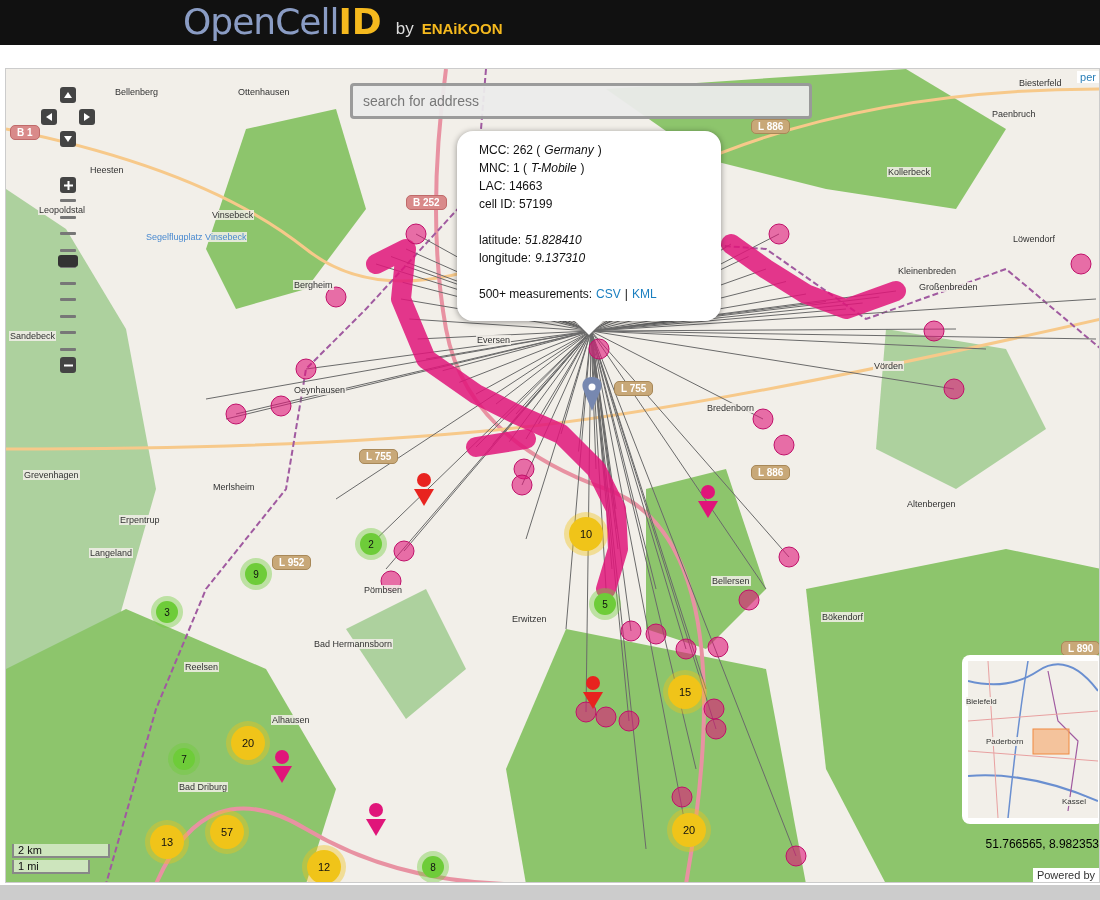 This screenshot has height=900, width=1100. What do you see at coordinates (137, 92) in the screenshot?
I see `place-label: Bellenberg` at bounding box center [137, 92].